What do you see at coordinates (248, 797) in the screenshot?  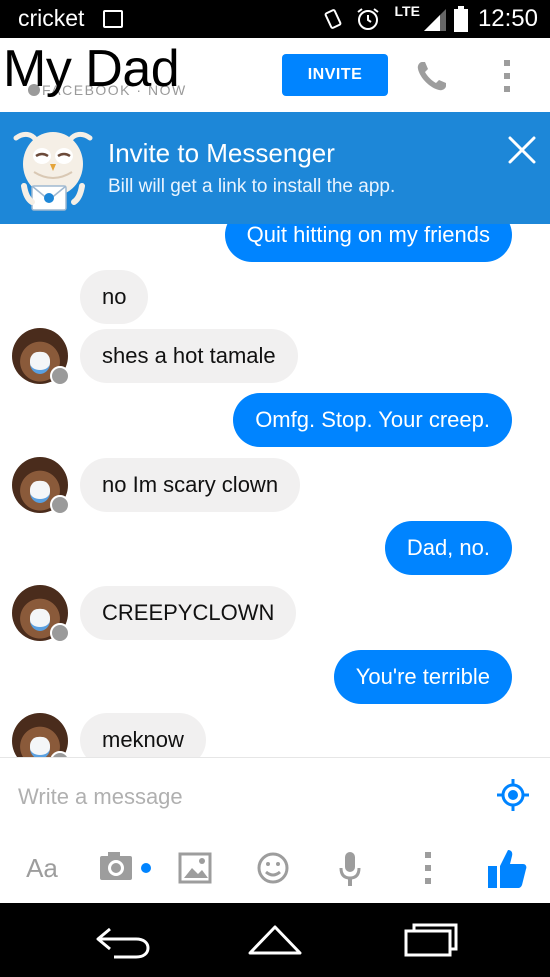 I see `message-input` at bounding box center [248, 797].